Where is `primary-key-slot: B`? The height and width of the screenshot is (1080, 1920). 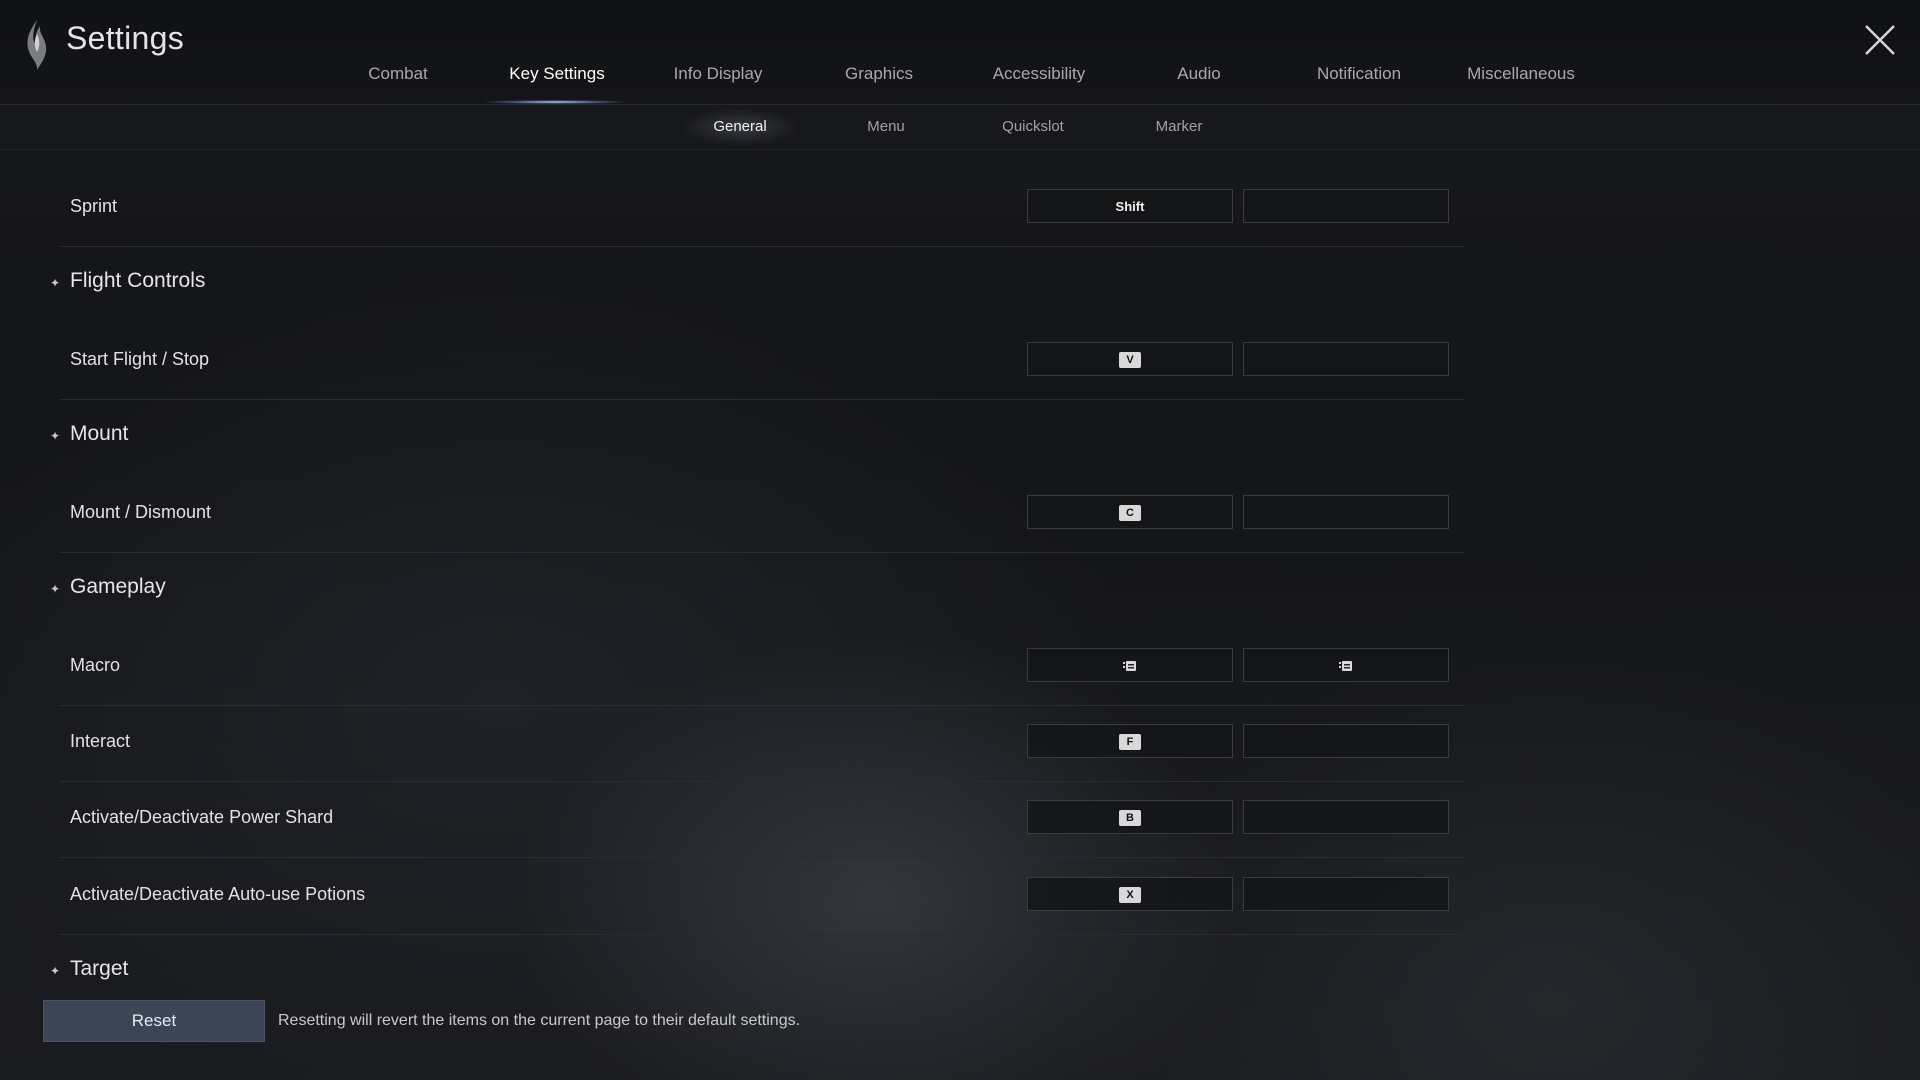 primary-key-slot: B is located at coordinates (1130, 817).